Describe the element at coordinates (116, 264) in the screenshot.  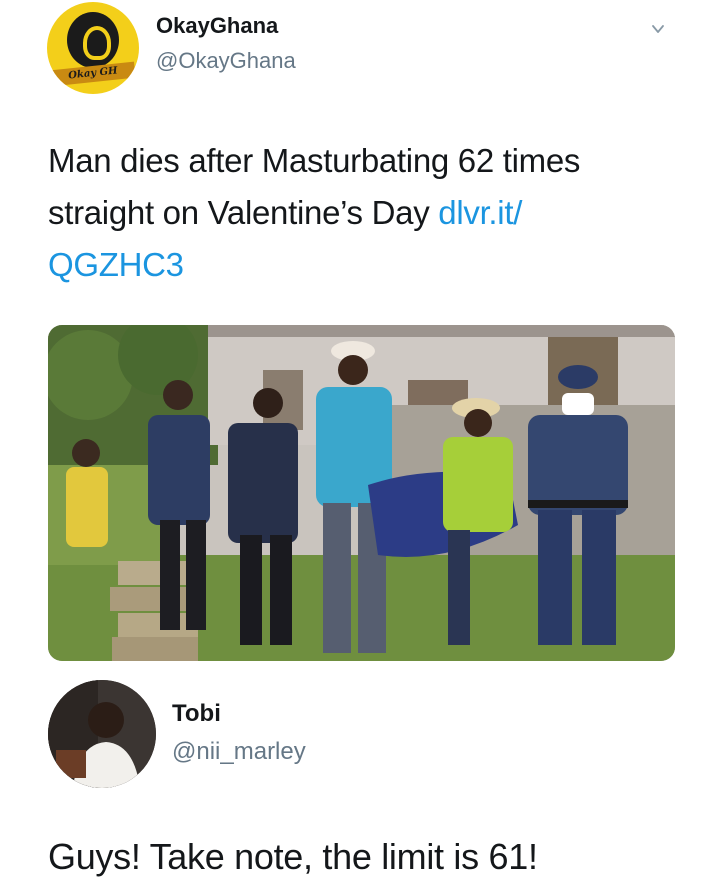
I see `tweet-link-part2: QGZHC3` at that location.